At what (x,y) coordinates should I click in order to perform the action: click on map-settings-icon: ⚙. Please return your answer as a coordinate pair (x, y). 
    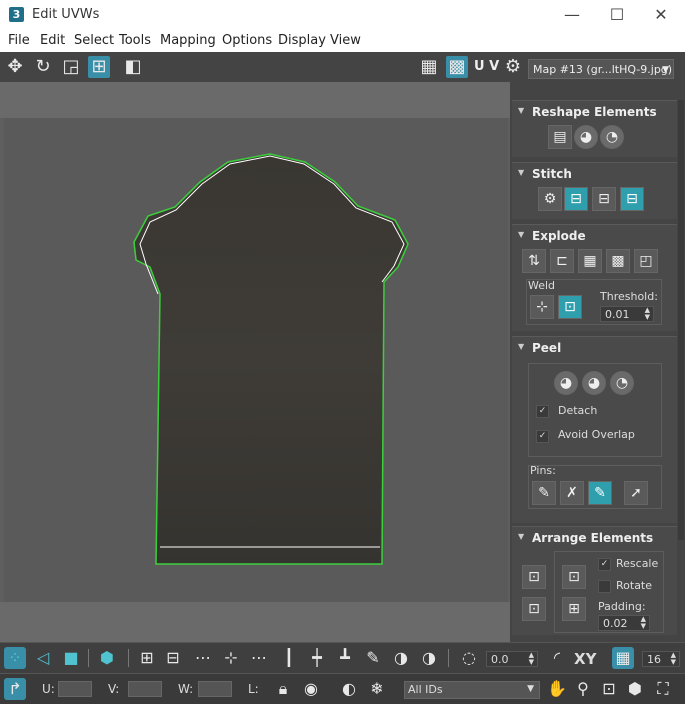
    Looking at the image, I should click on (513, 67).